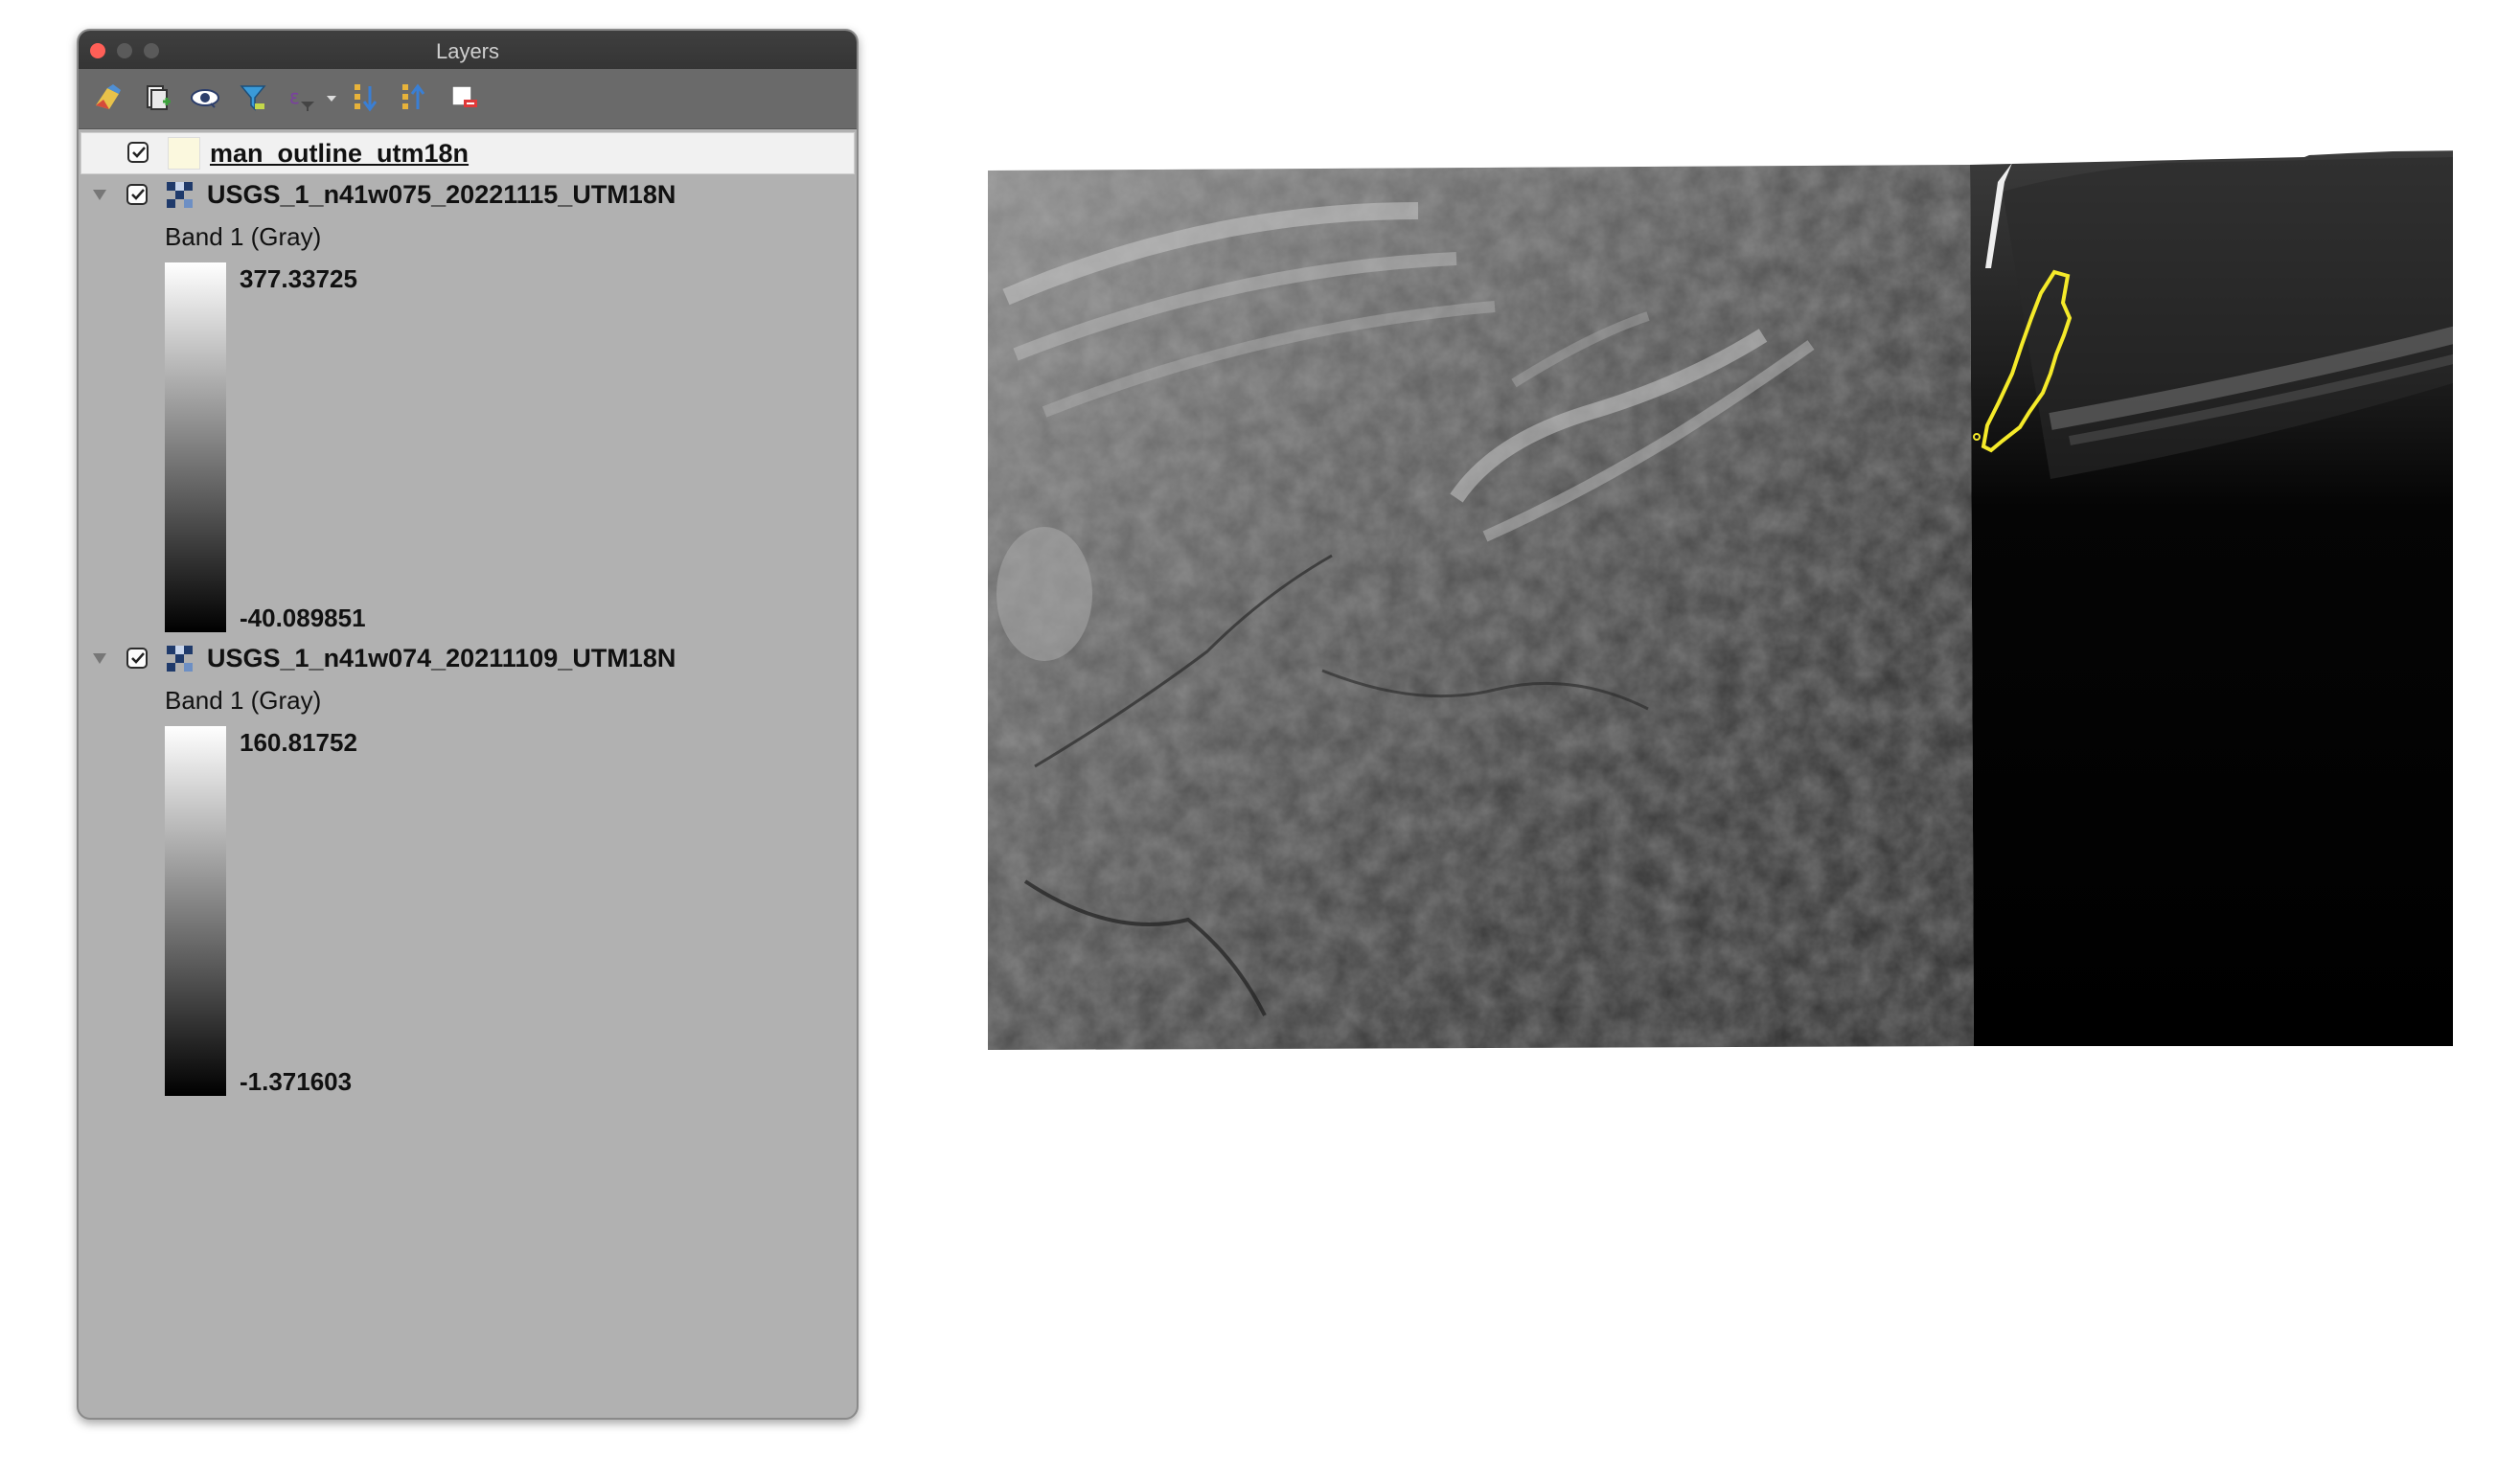  I want to click on chevron-down-icon, so click(325, 97).